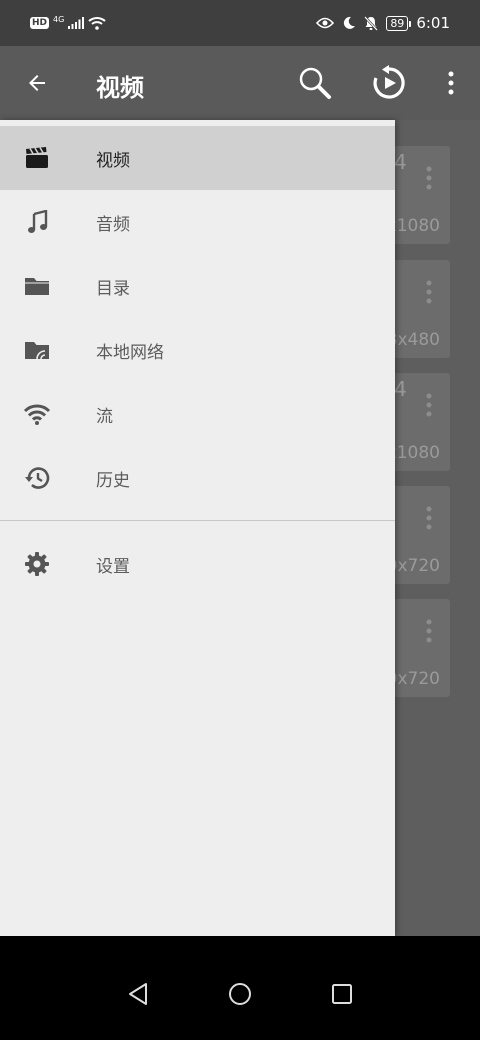 This screenshot has height=1040, width=480. I want to click on search-icon, so click(315, 83).